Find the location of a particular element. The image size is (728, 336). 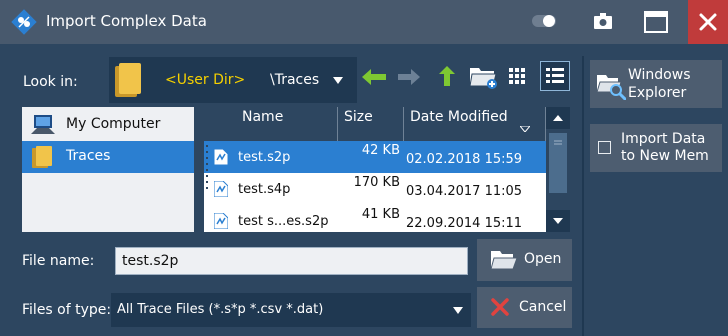

details-view-button is located at coordinates (555, 76).